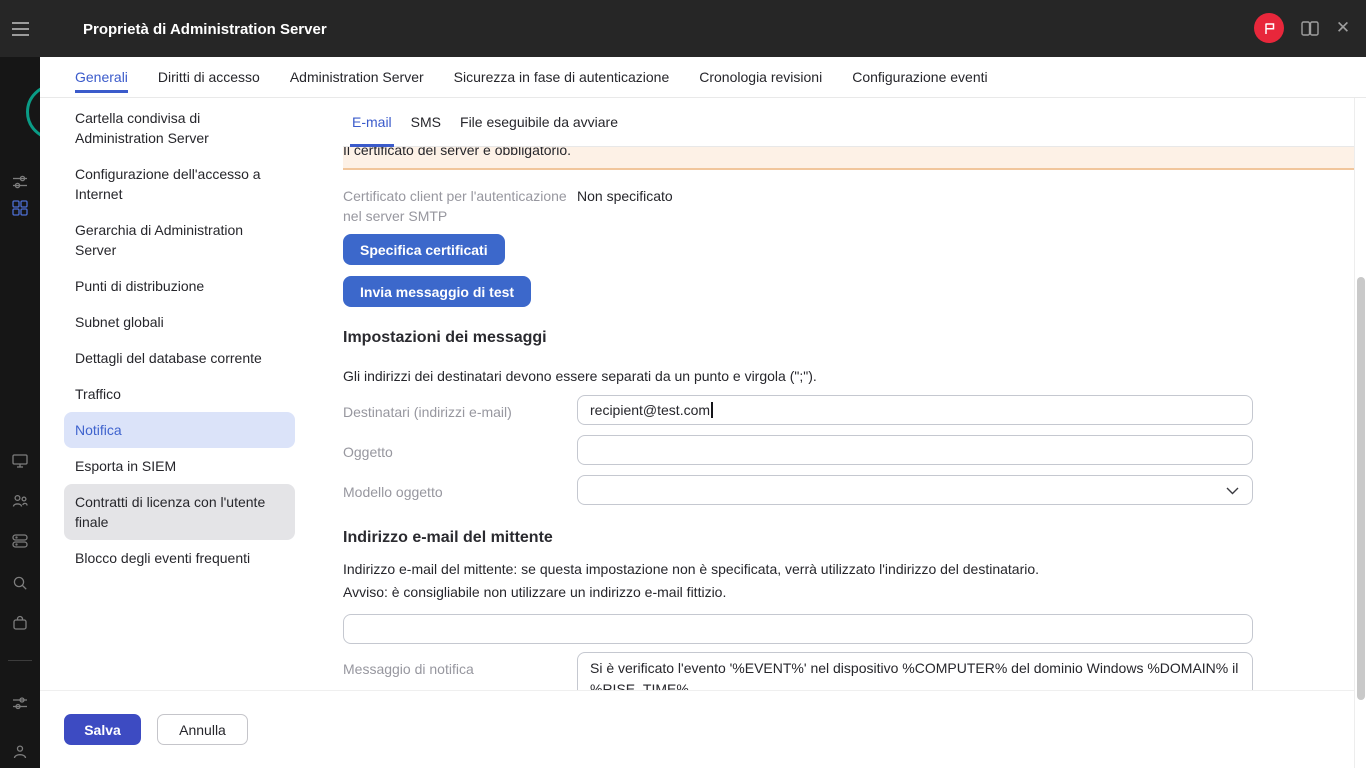  I want to click on tab-diritti-di-accesso: Diritti di accesso, so click(209, 77).